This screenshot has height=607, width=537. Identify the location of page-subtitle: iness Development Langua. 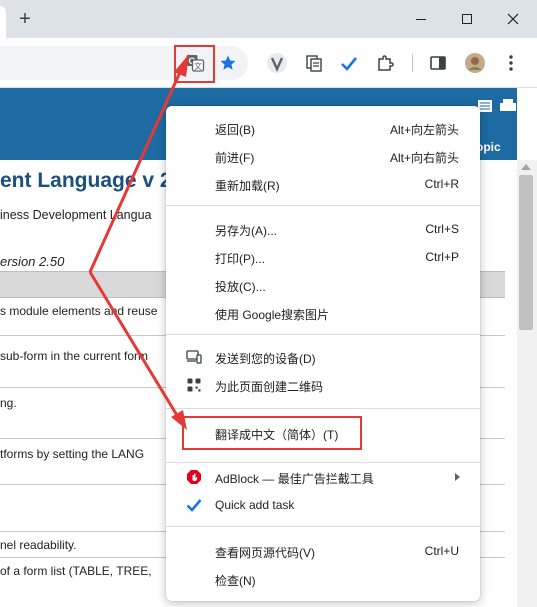
(76, 215).